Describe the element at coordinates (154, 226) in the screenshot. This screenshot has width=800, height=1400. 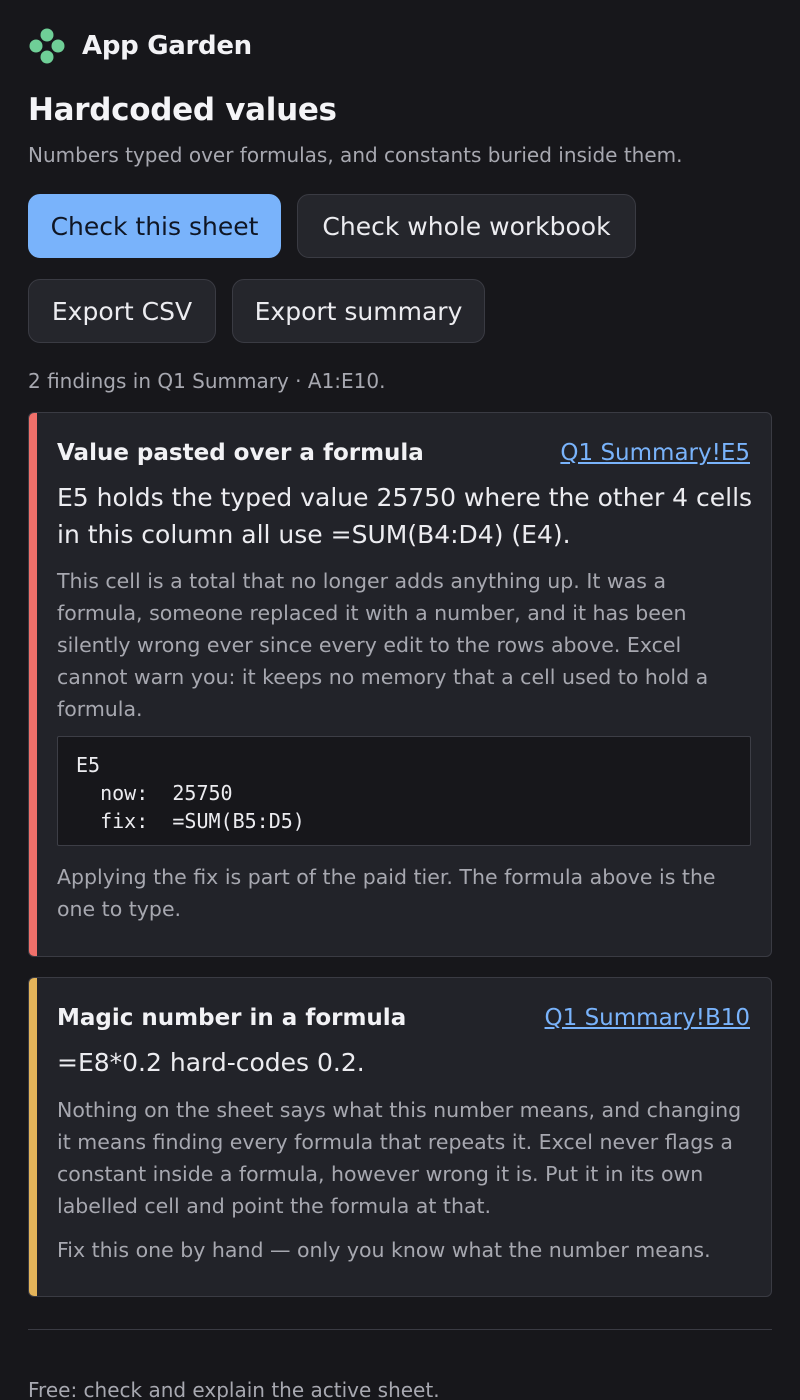
I see `check-sheet-button: Check this sheet` at that location.